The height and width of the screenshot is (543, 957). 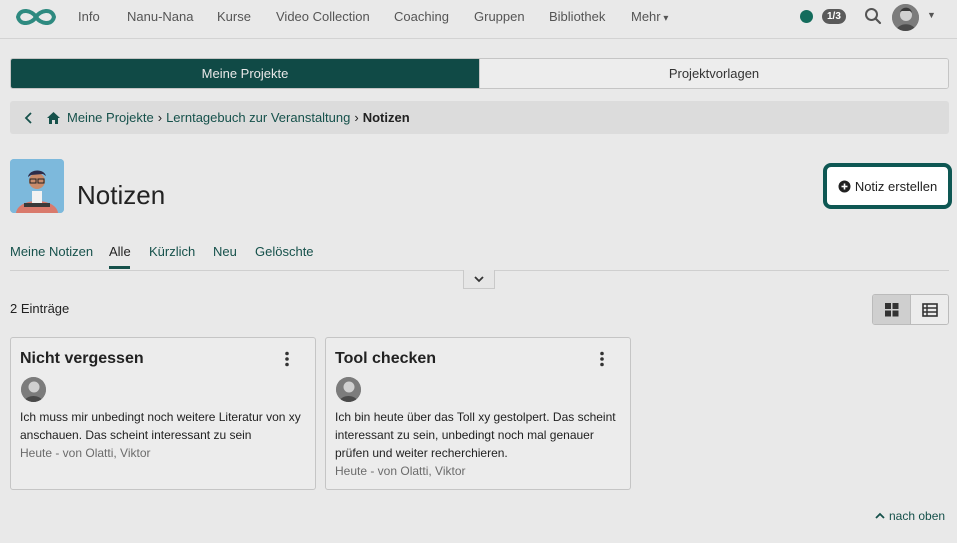 What do you see at coordinates (160, 16) in the screenshot?
I see `nav-item-nanu-nana: Nanu-Nana` at bounding box center [160, 16].